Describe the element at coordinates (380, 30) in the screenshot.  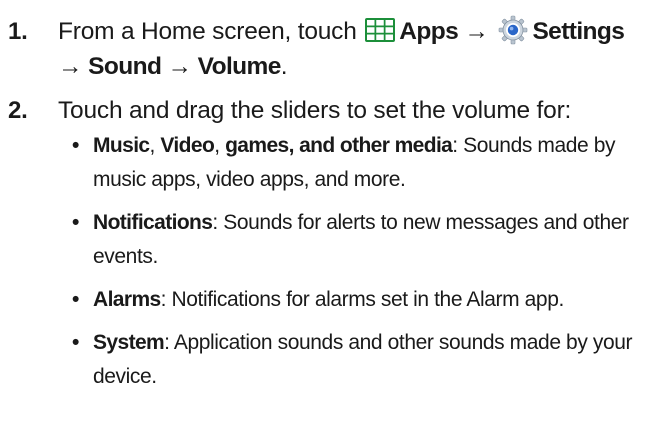
I see `apps-grid-icon` at that location.